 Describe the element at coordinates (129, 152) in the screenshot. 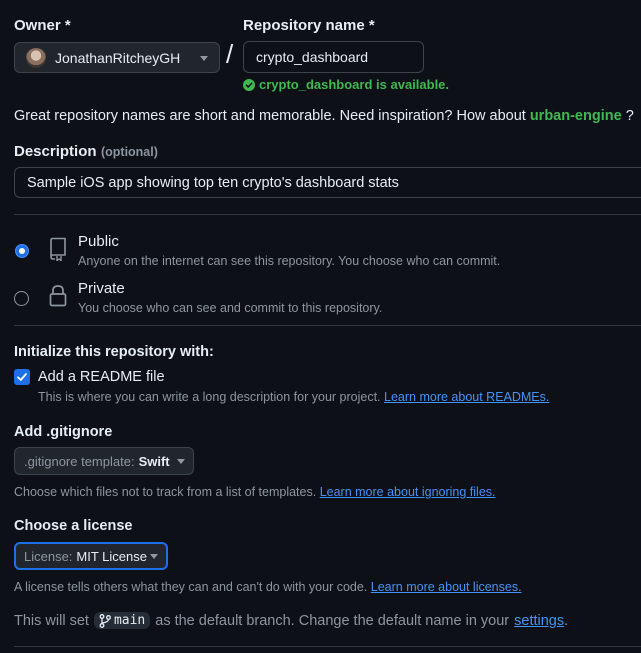

I see `optional-hint: (optional)` at that location.